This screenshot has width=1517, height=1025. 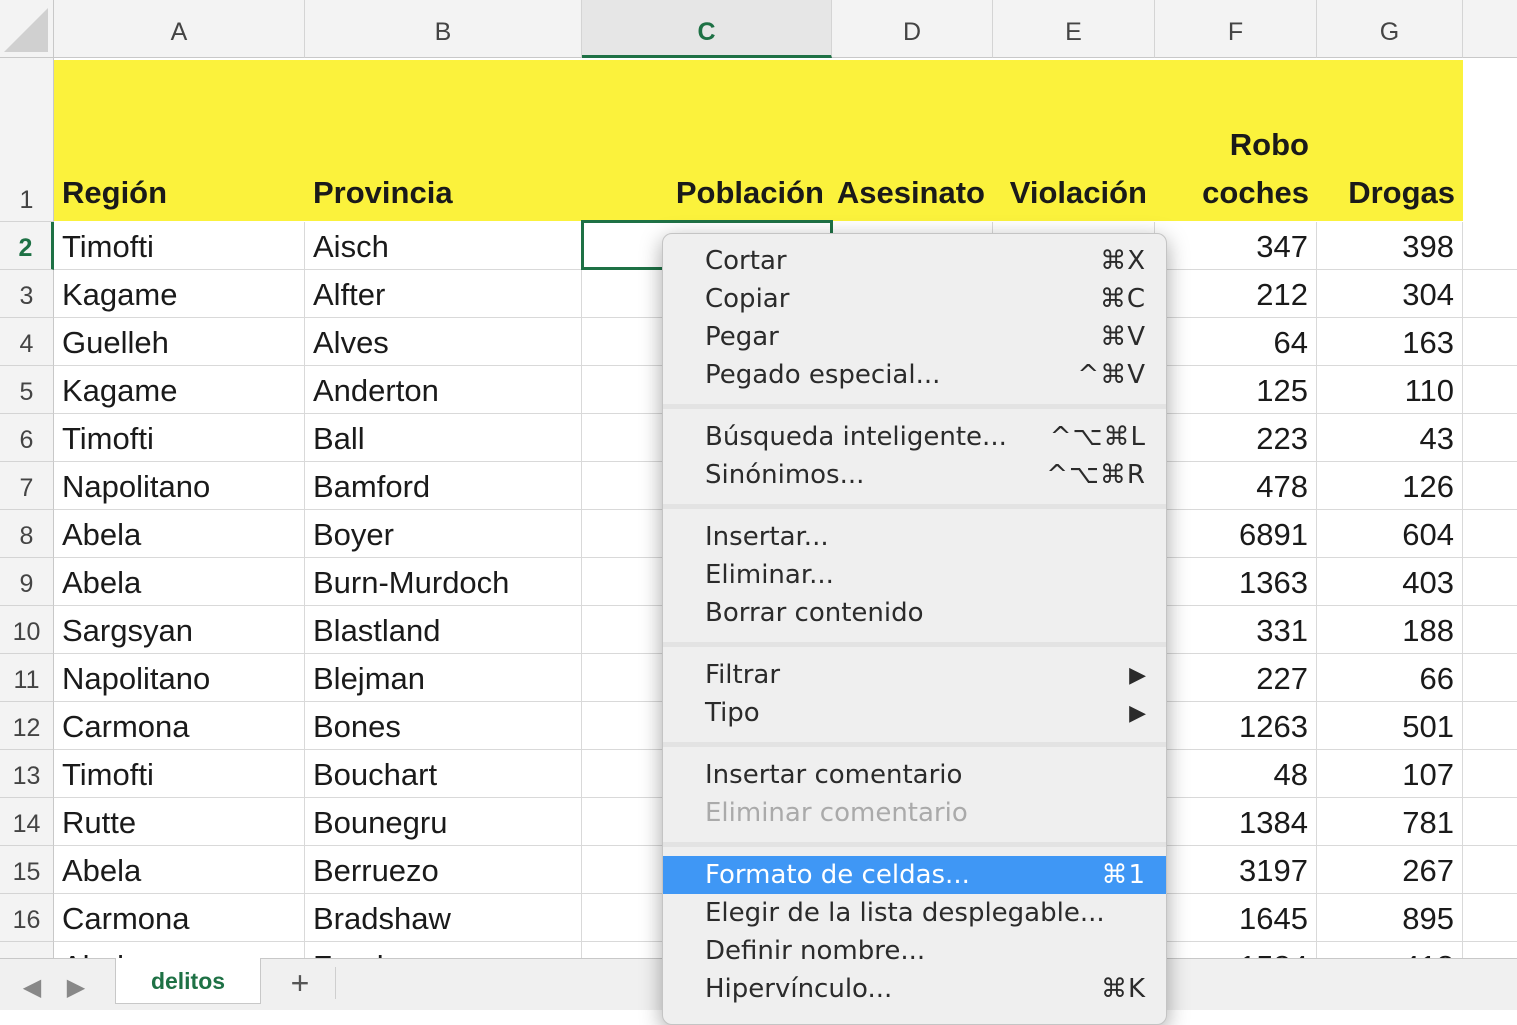 What do you see at coordinates (1390, 918) in the screenshot?
I see `cell-drugs: 895` at bounding box center [1390, 918].